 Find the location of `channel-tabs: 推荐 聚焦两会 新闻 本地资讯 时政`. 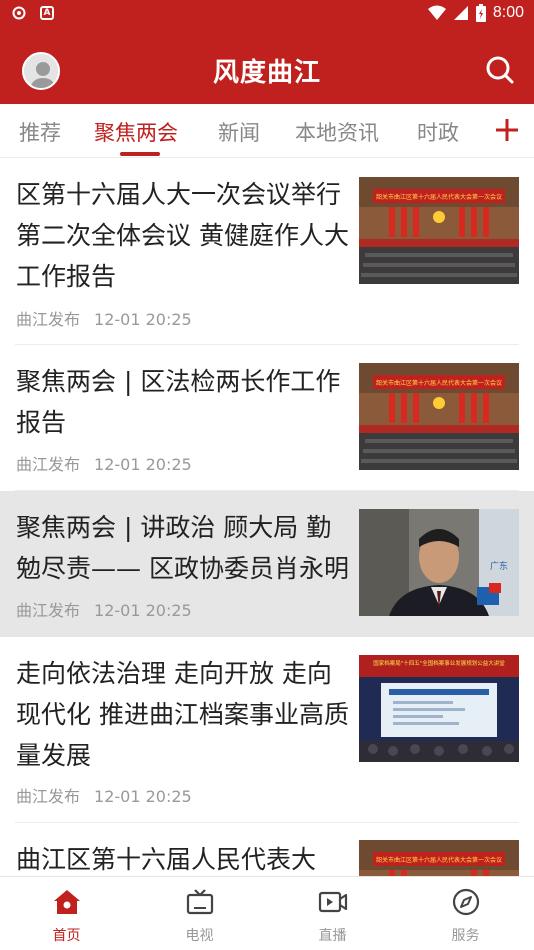

channel-tabs: 推荐 聚焦两会 新闻 本地资讯 时政 is located at coordinates (267, 131).